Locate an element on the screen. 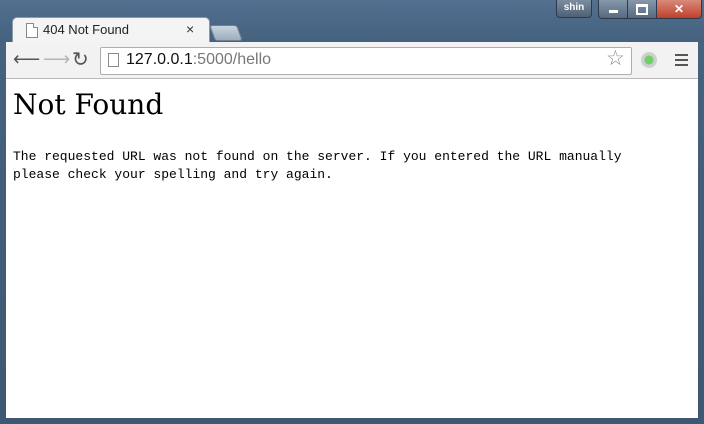 The image size is (704, 424). maximize-button is located at coordinates (642, 9).